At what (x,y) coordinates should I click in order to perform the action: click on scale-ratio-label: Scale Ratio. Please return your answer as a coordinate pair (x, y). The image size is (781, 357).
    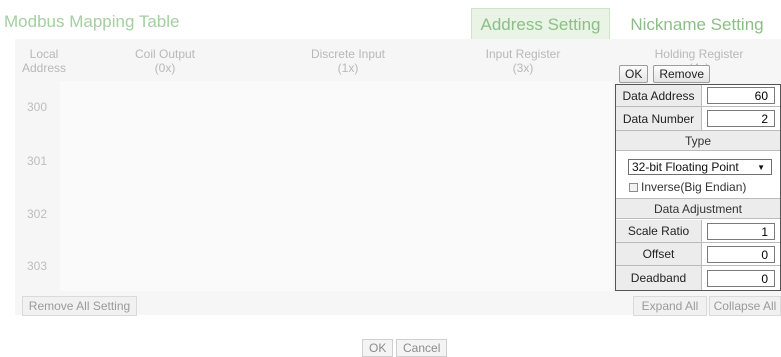
    Looking at the image, I should click on (659, 231).